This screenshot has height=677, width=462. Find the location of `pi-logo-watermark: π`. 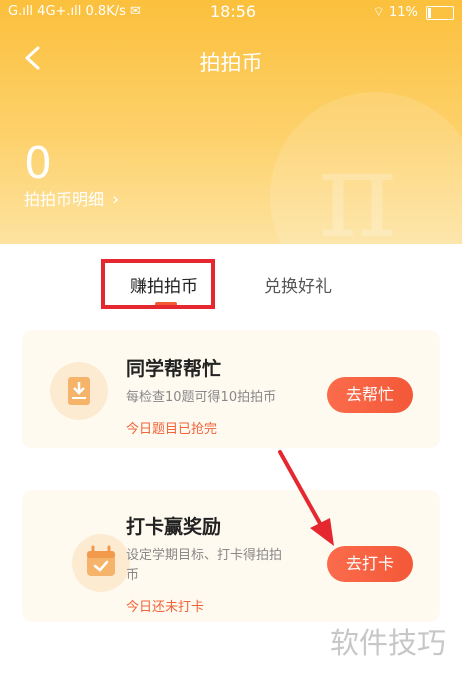

pi-logo-watermark: π is located at coordinates (366, 168).